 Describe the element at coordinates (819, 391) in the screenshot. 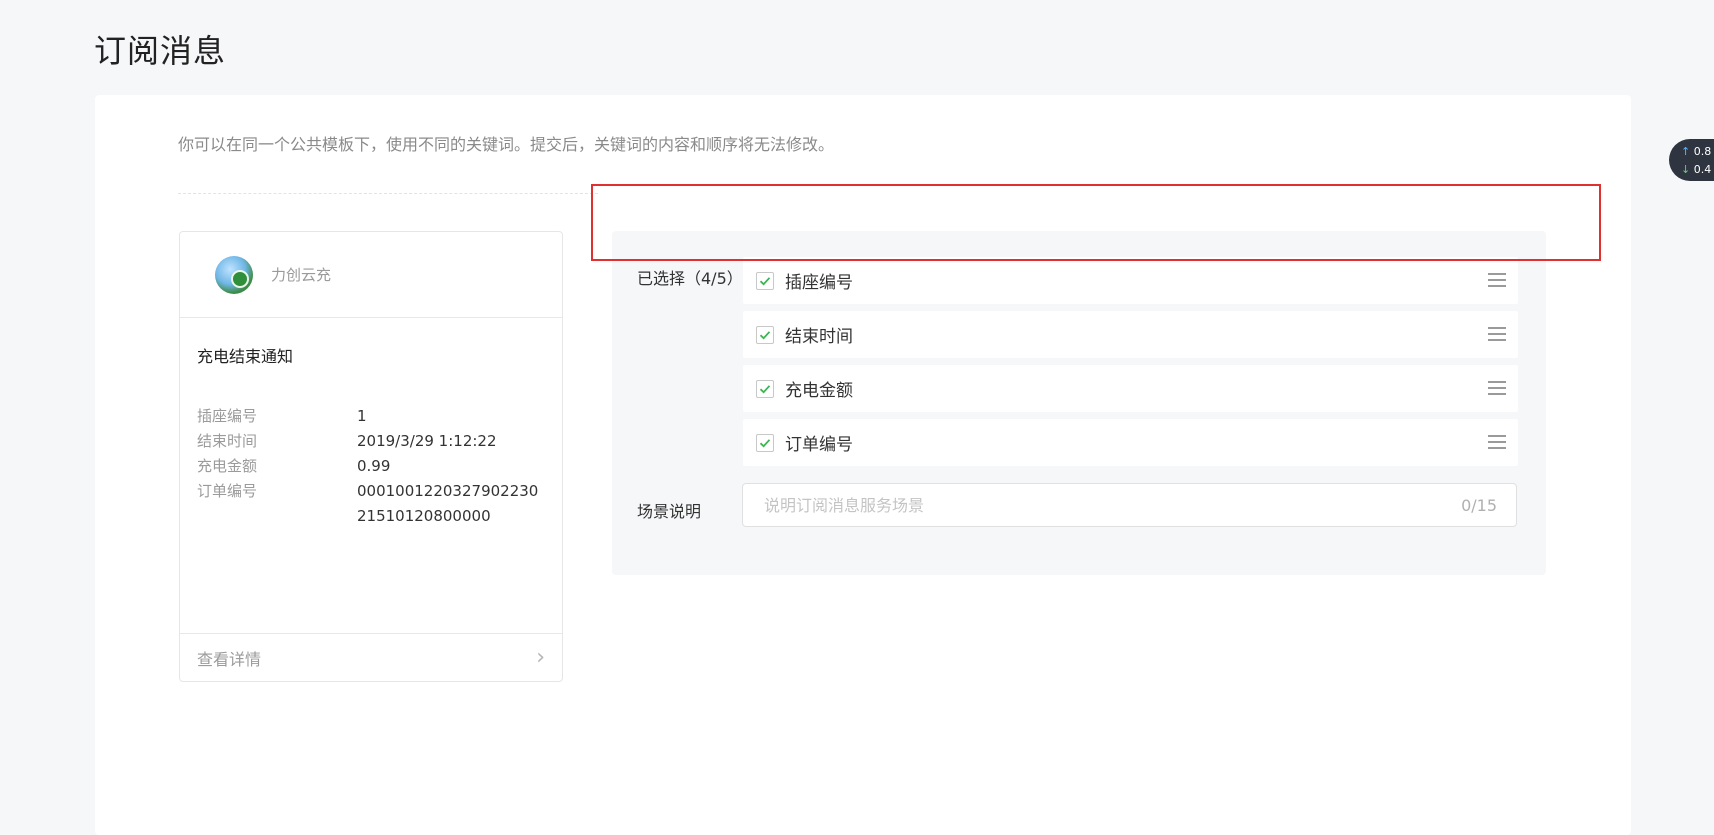

I see `keyword-label: 充电金额` at that location.